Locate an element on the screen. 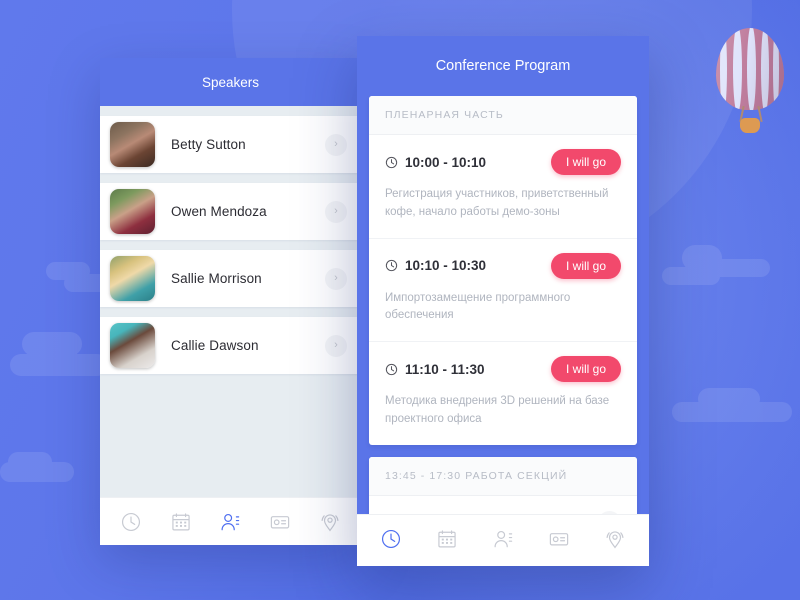 The height and width of the screenshot is (600, 800). event-time-label: 11:10 - 11:30 is located at coordinates (445, 369).